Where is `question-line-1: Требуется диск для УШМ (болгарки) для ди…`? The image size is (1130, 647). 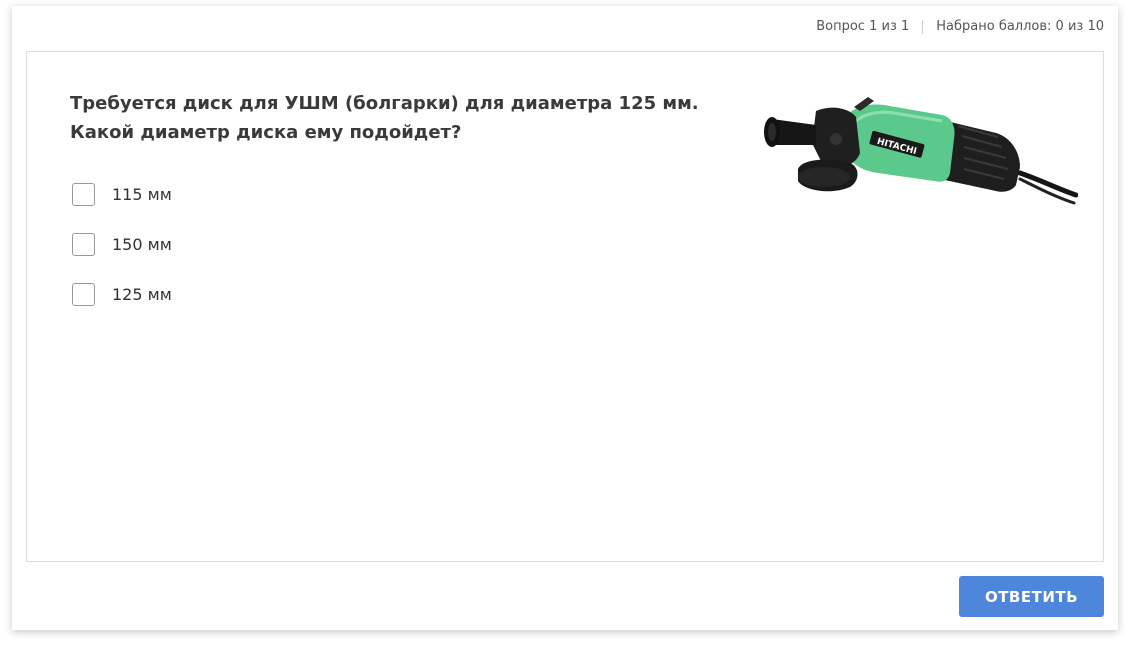 question-line-1: Требуется диск для УШМ (болгарки) для ди… is located at coordinates (384, 103).